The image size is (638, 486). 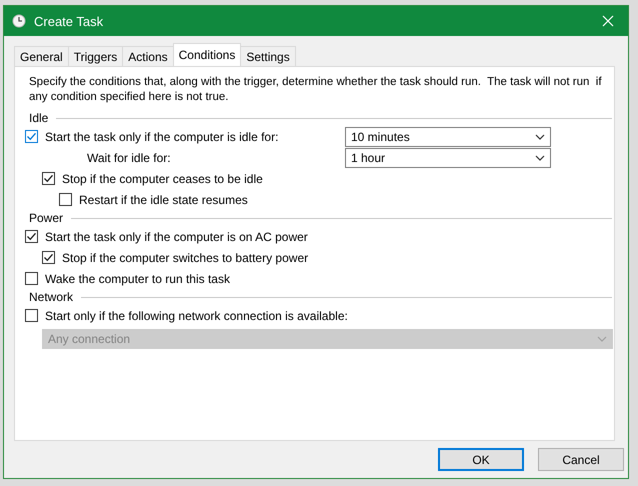 What do you see at coordinates (69, 21) in the screenshot?
I see `window-title: Create Task` at bounding box center [69, 21].